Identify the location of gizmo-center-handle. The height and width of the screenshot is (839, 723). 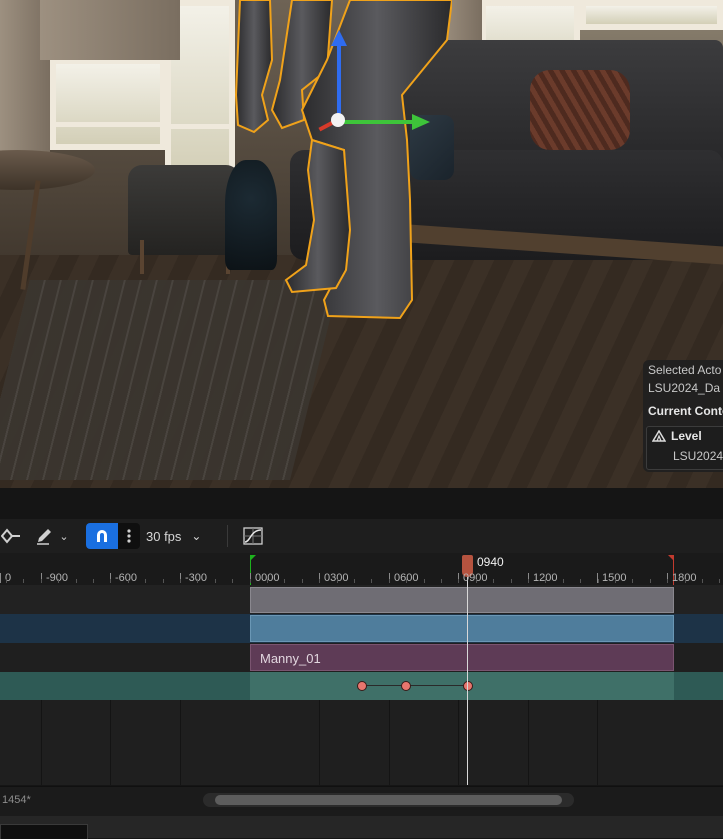
(338, 120).